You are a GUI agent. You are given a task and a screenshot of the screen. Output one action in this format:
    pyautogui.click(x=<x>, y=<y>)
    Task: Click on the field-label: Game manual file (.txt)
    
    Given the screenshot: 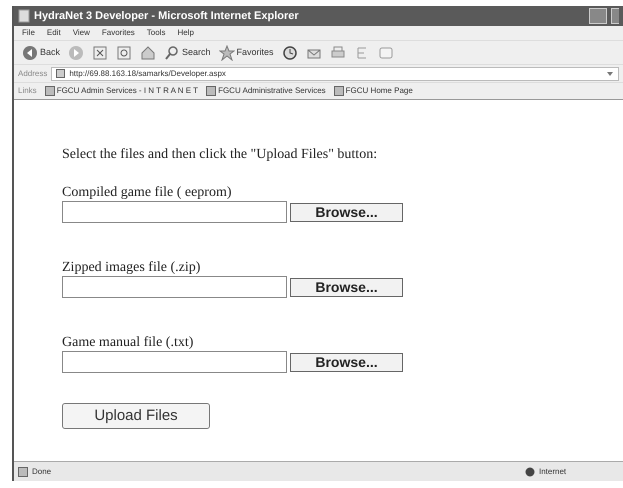 What is the action you would take?
    pyautogui.click(x=128, y=343)
    